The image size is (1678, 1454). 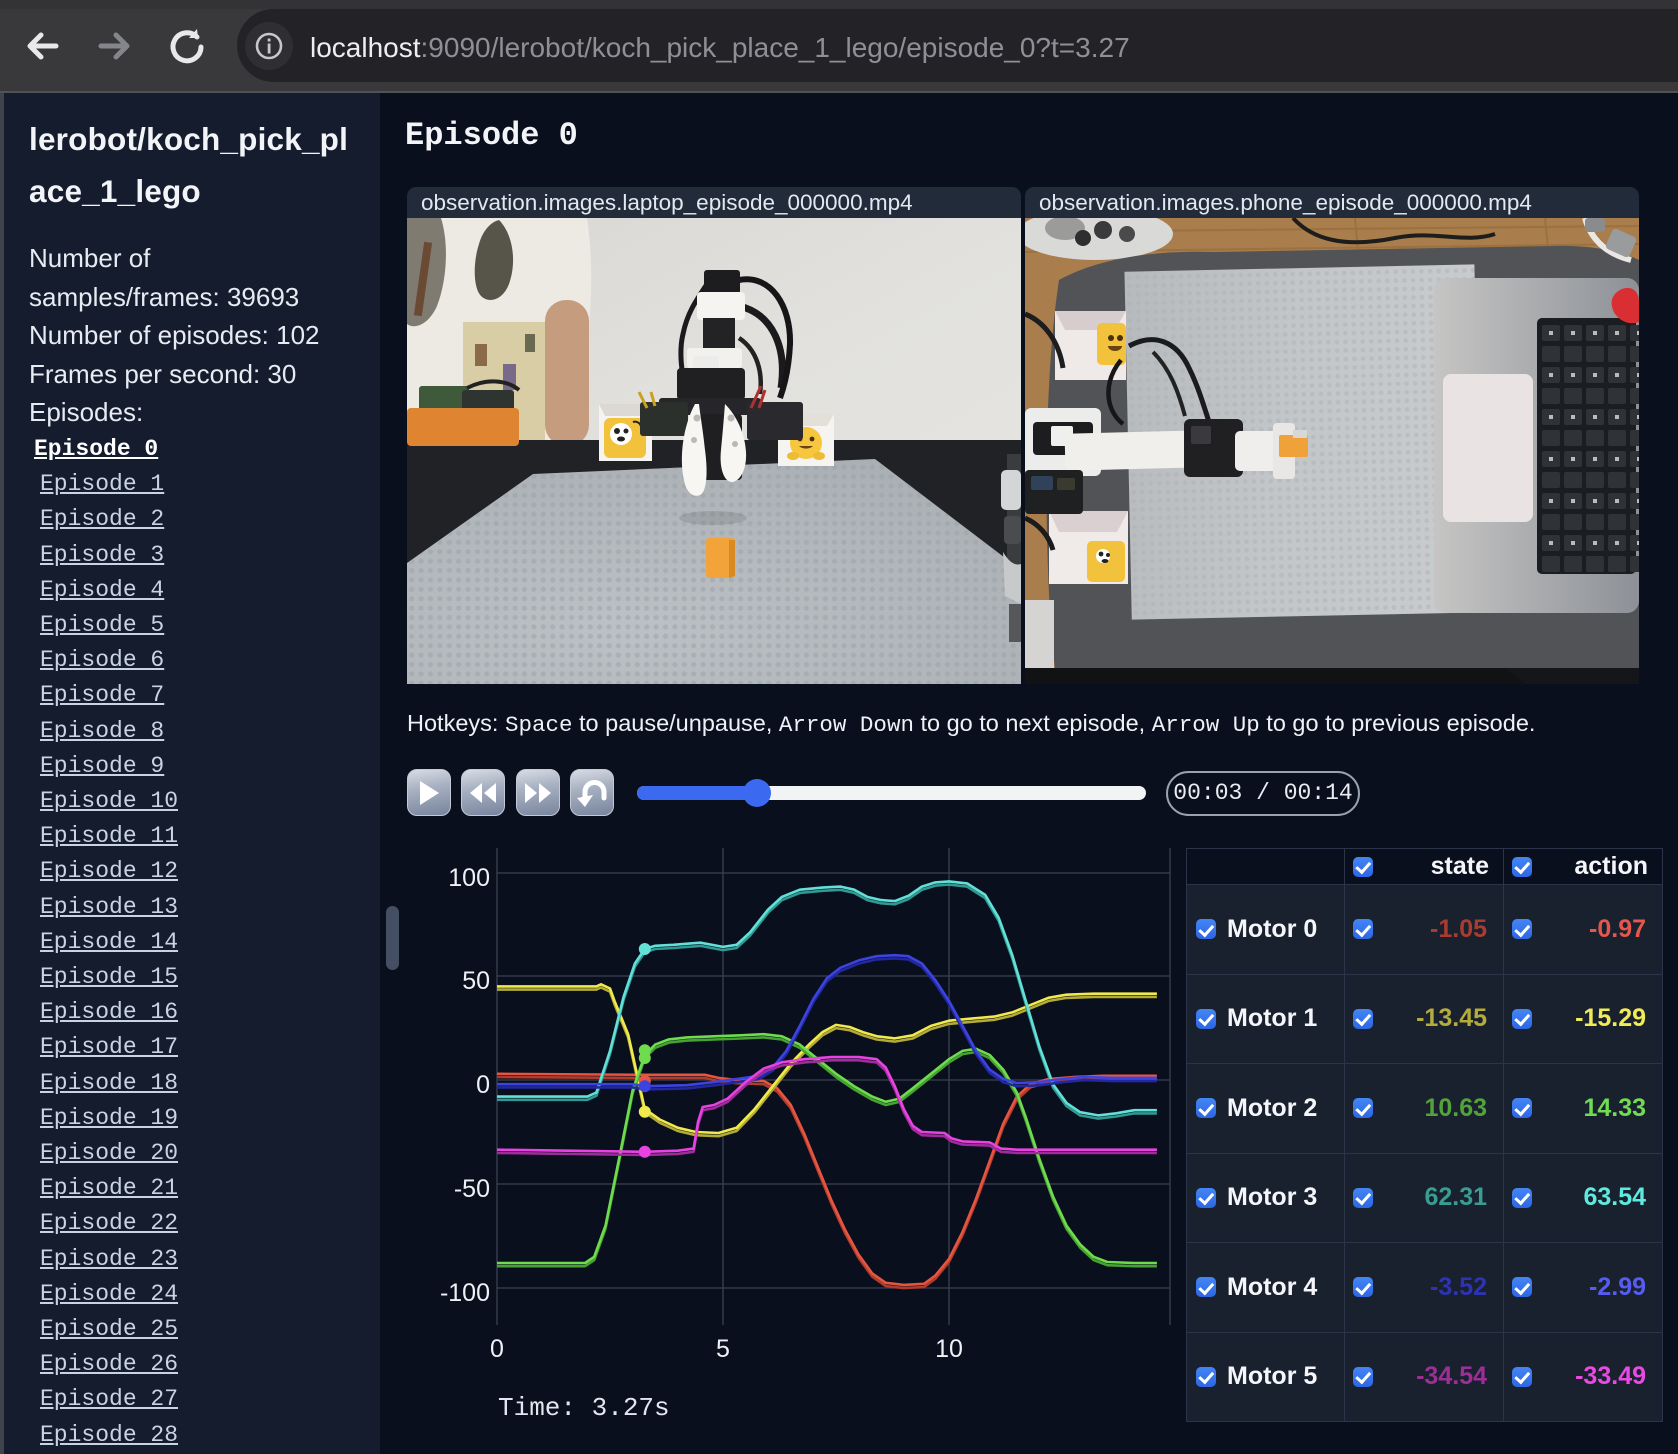 What do you see at coordinates (472, 1189) in the screenshot?
I see `svg-text: -50` at bounding box center [472, 1189].